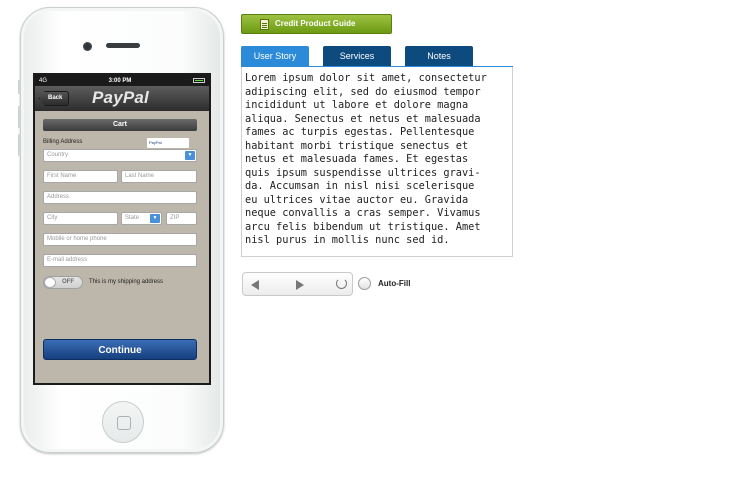 The image size is (755, 500). Describe the element at coordinates (168, 143) in the screenshot. I see `paypal-badge: PayPal` at that location.